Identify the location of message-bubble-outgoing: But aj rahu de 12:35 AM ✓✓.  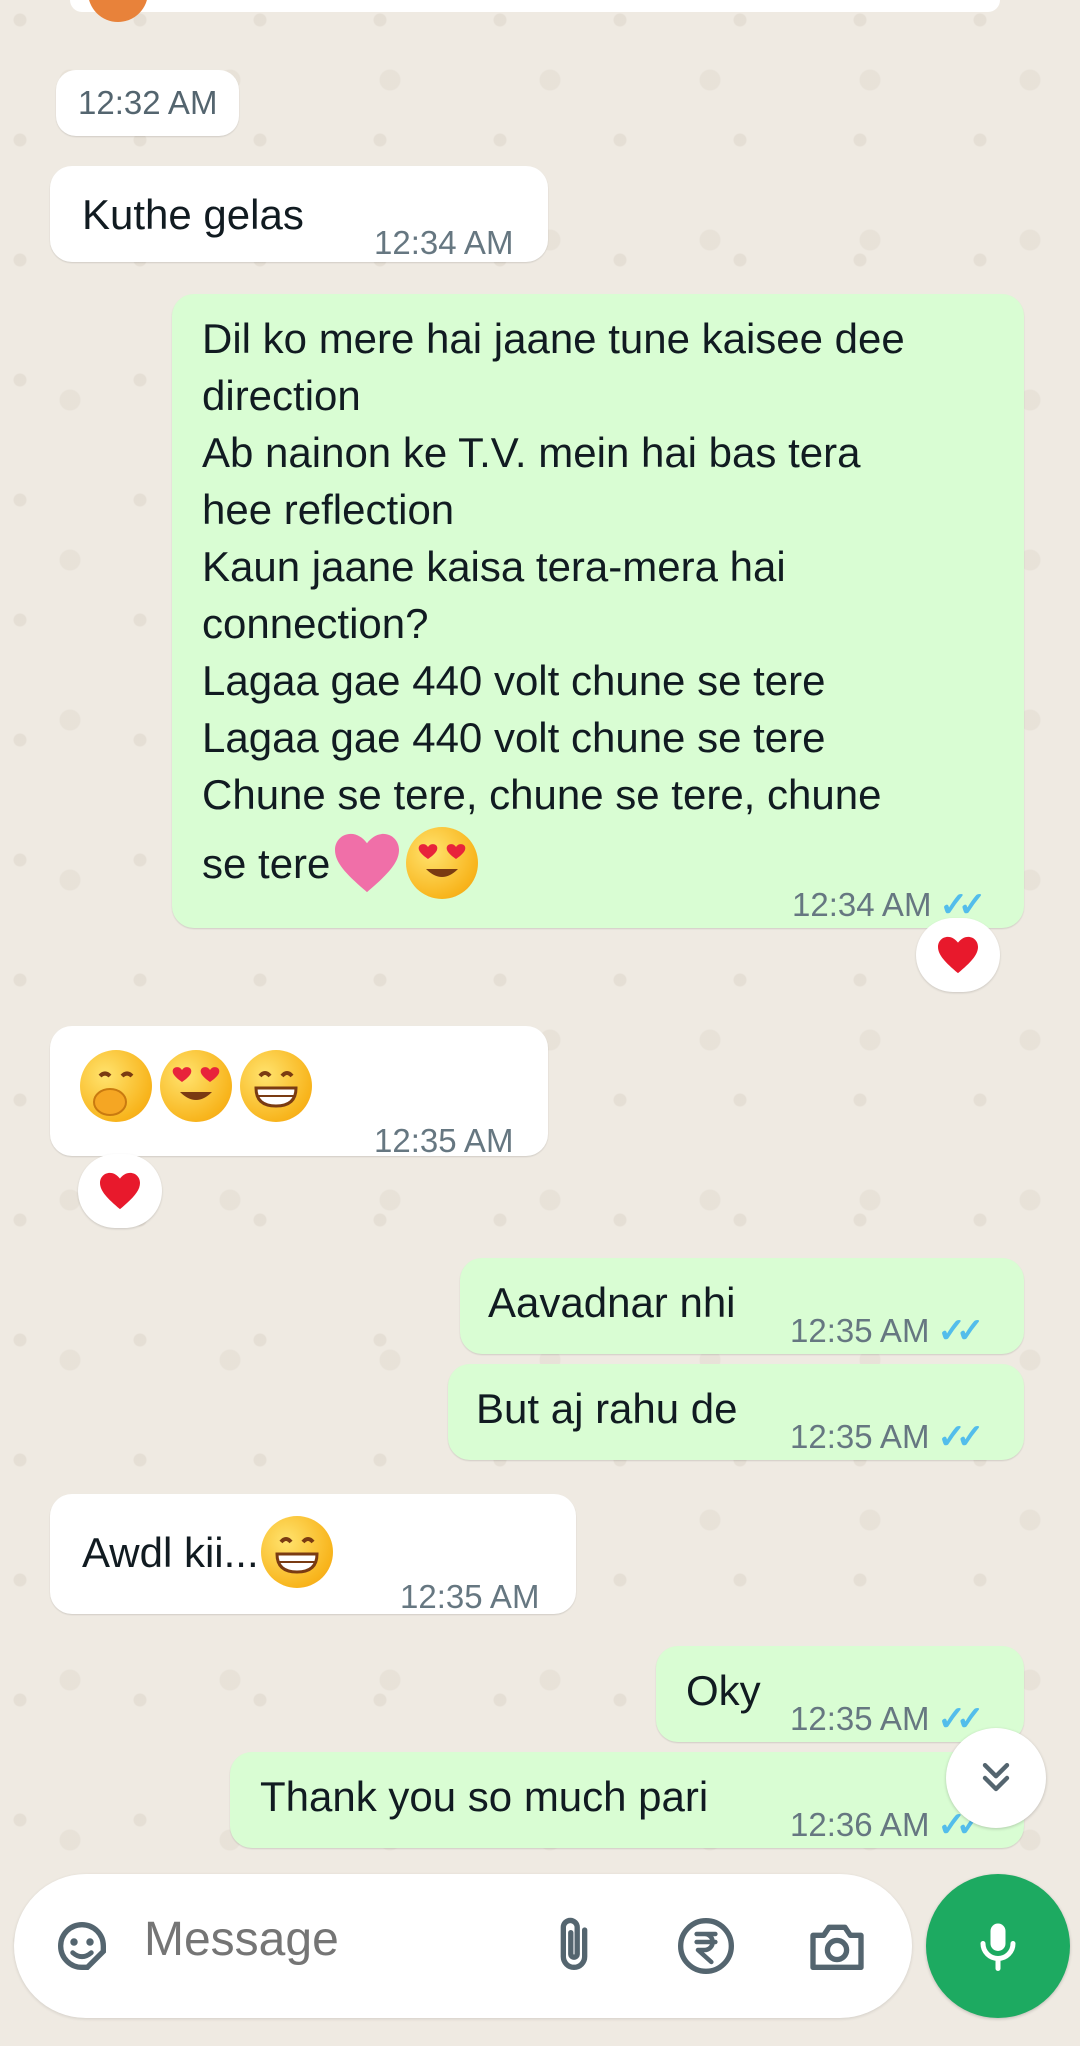
(736, 1412).